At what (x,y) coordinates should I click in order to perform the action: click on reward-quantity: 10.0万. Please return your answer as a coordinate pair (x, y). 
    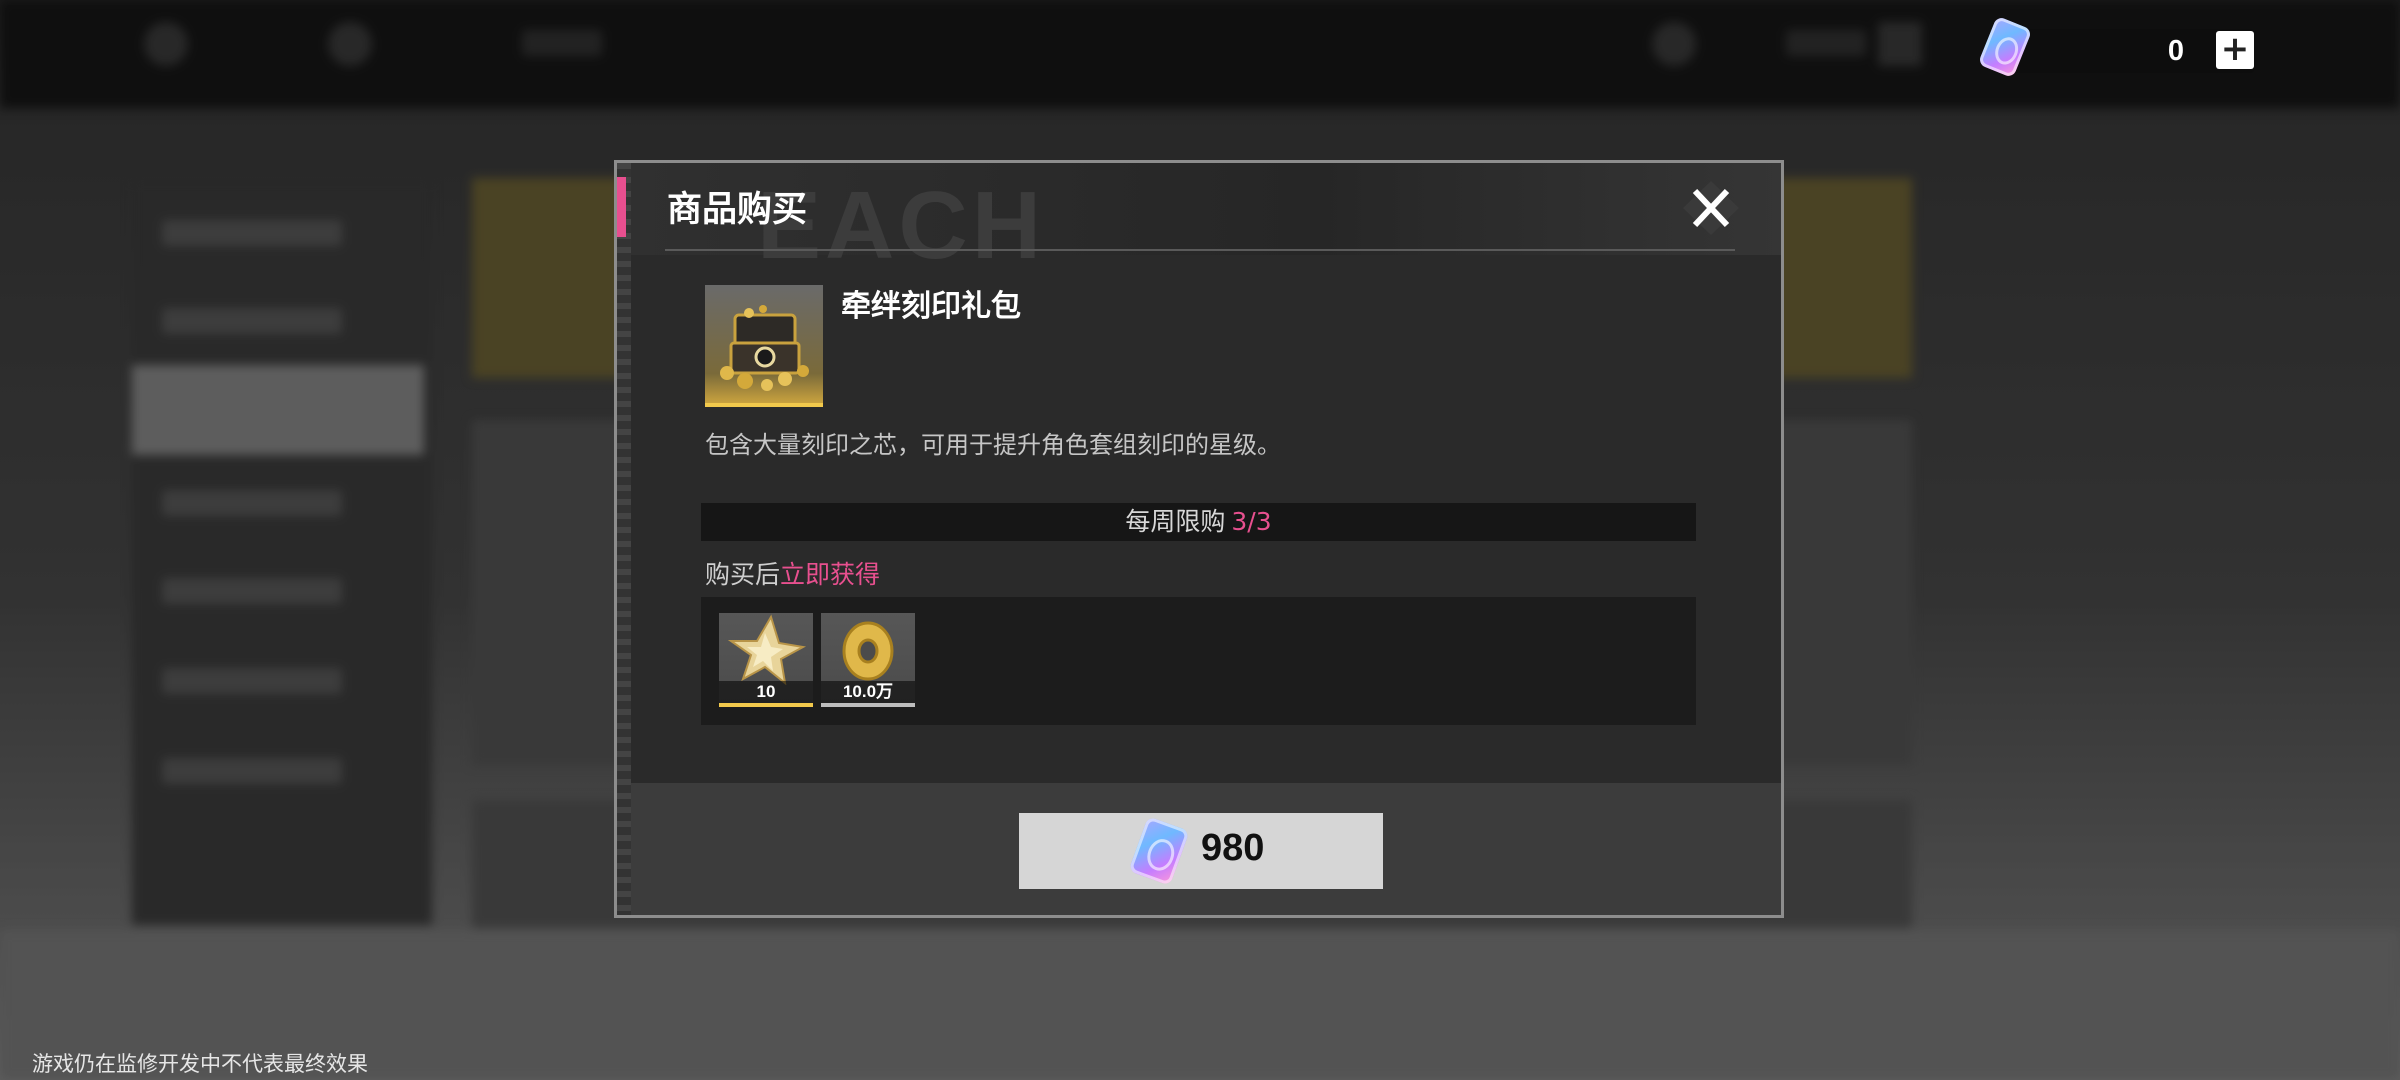
    Looking at the image, I should click on (868, 692).